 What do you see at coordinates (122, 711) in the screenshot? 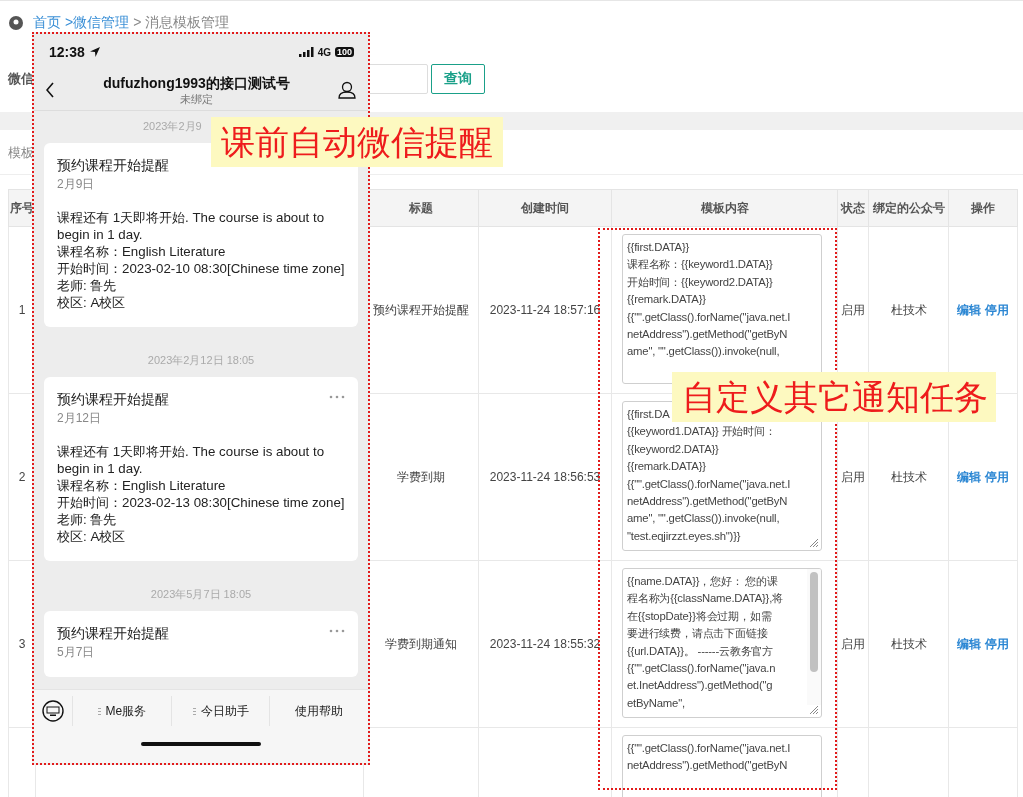
I see `menu-item: Me服务` at bounding box center [122, 711].